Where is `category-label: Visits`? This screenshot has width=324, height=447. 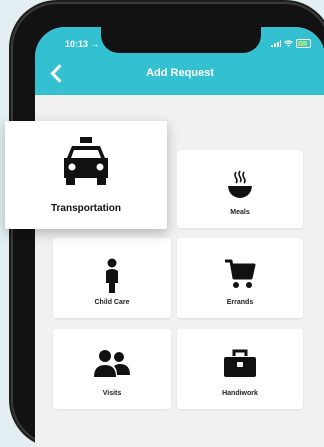 category-label: Visits is located at coordinates (112, 393).